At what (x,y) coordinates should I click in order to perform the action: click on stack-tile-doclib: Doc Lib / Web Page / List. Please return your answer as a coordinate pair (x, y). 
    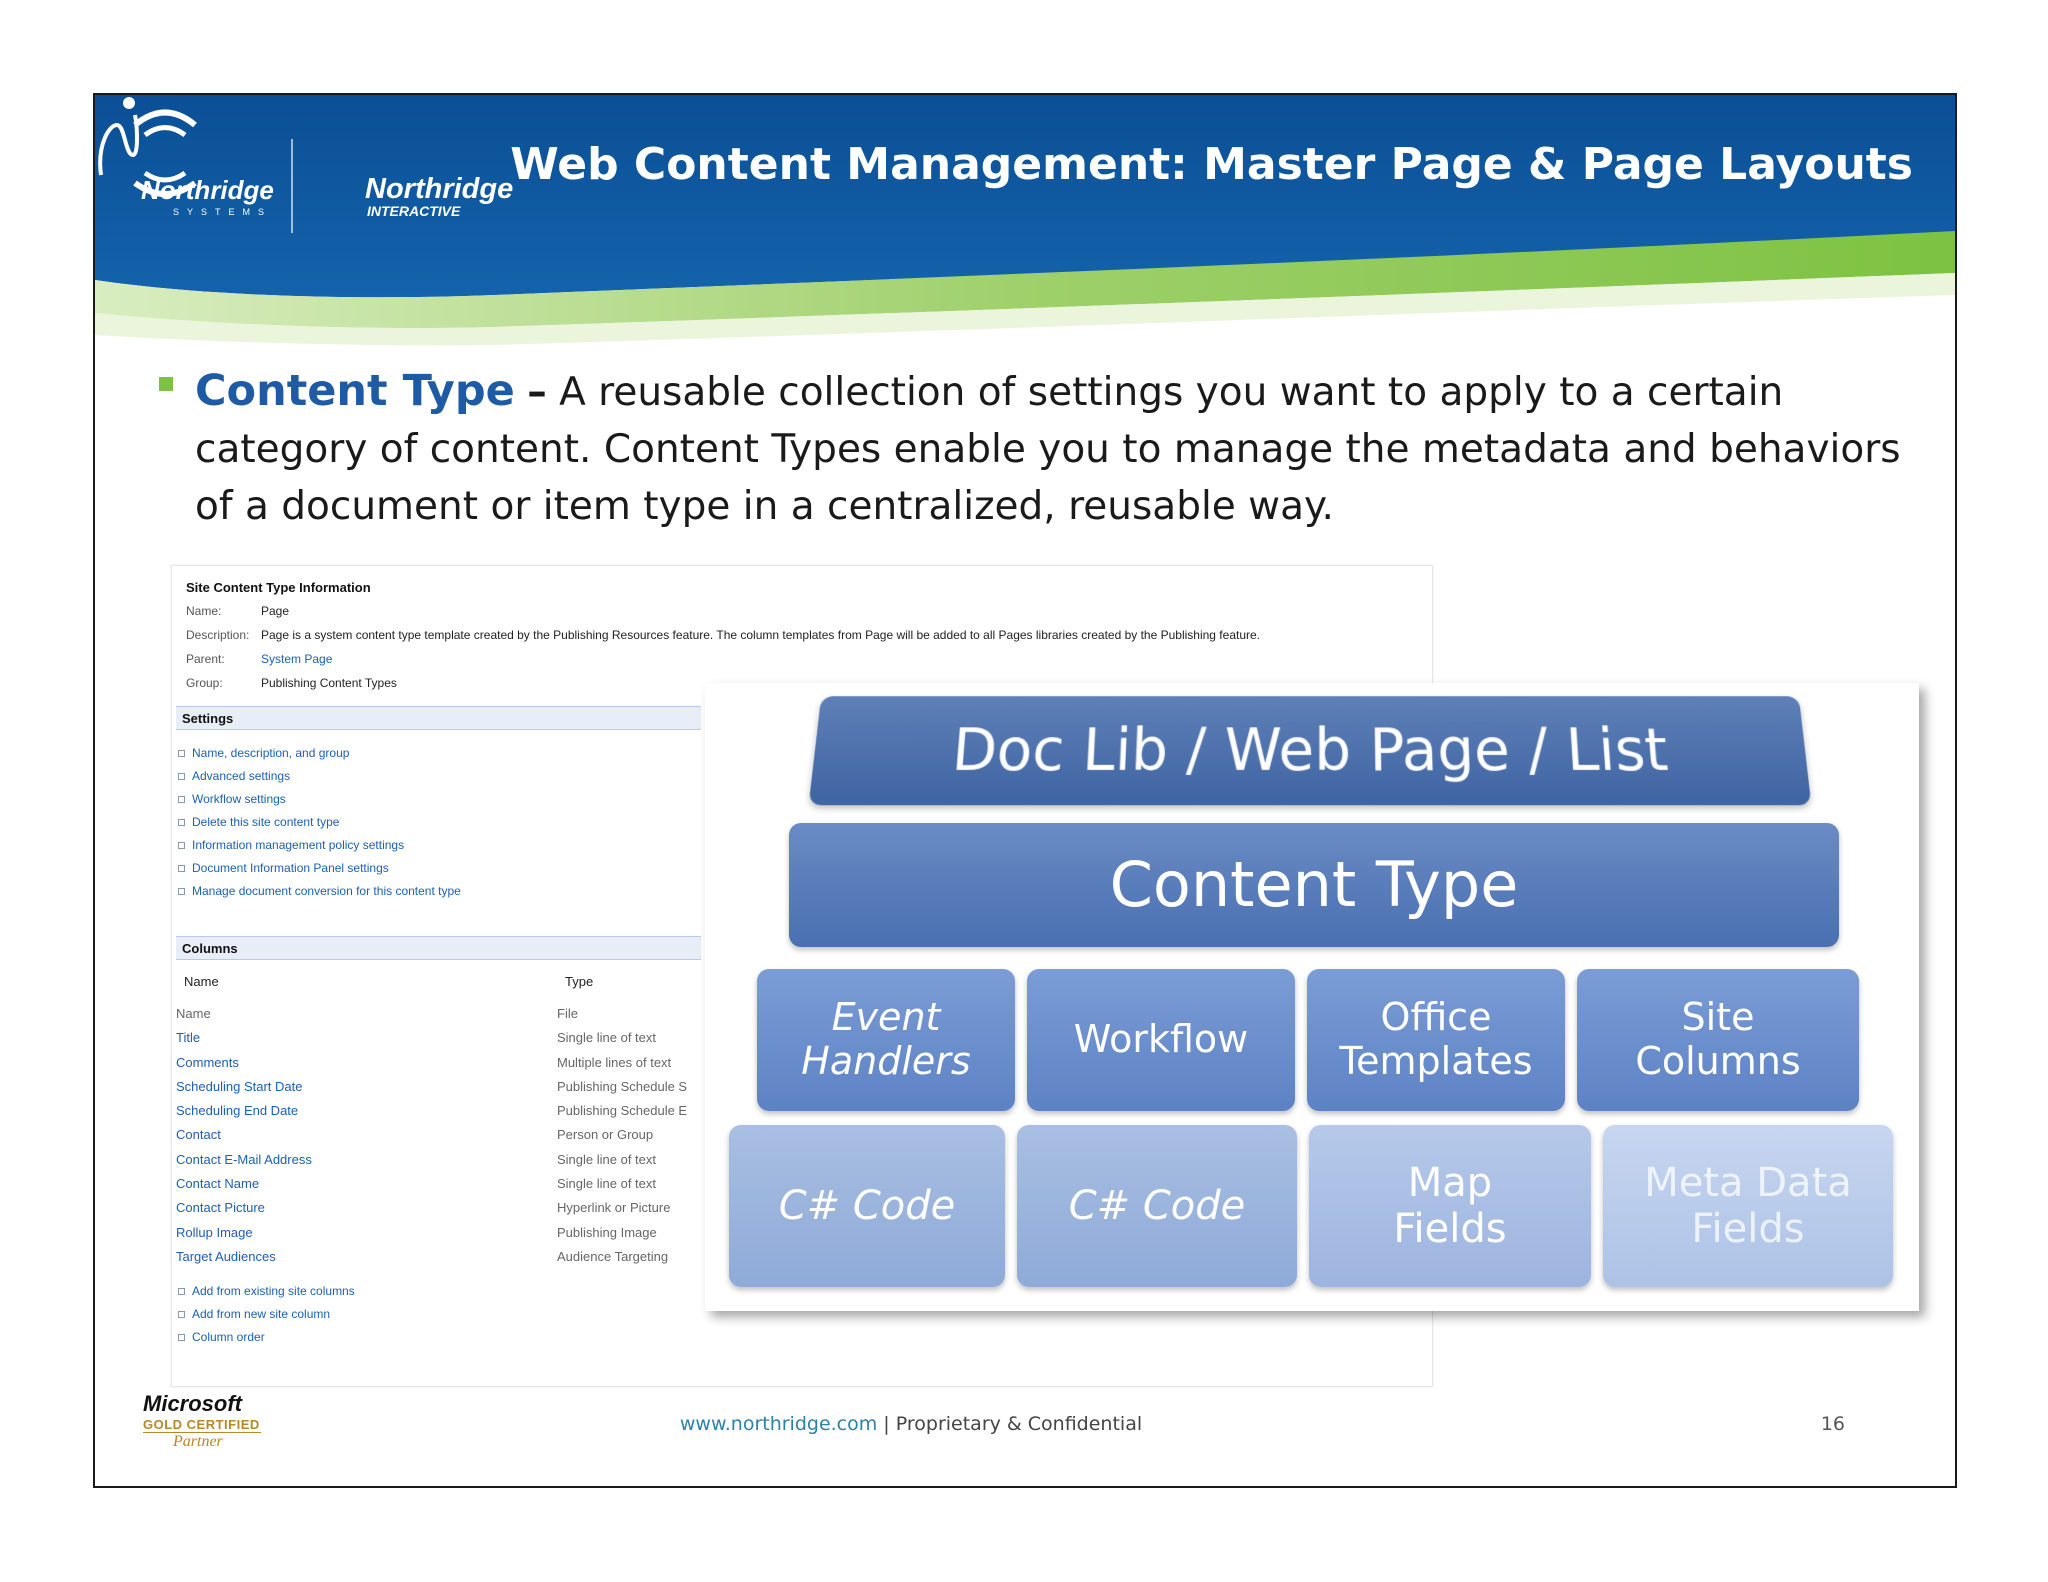
    Looking at the image, I should click on (1310, 751).